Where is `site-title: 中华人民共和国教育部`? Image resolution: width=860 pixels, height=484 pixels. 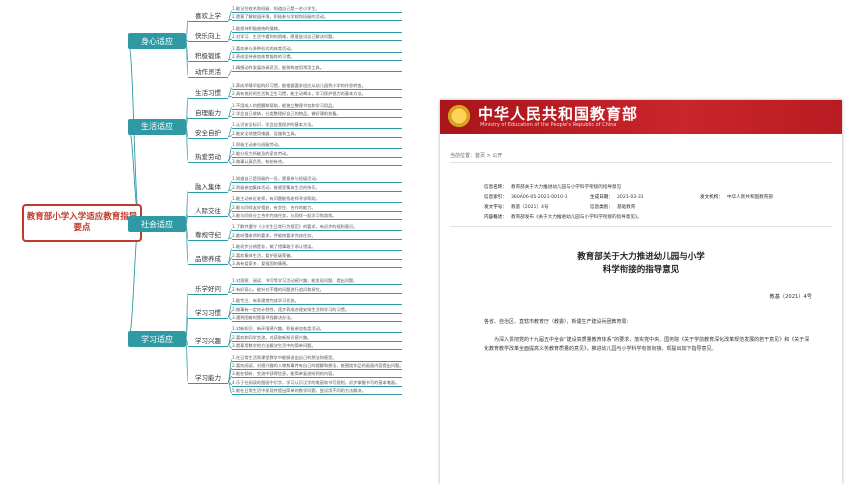
site-title: 中华人民共和国教育部 is located at coordinates (558, 114).